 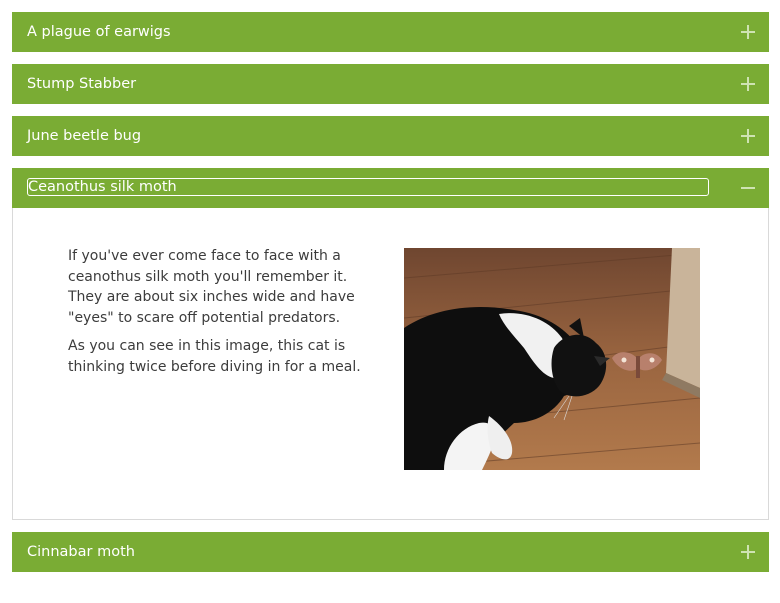 What do you see at coordinates (82, 84) in the screenshot?
I see `accordion-title: Stump Stabber` at bounding box center [82, 84].